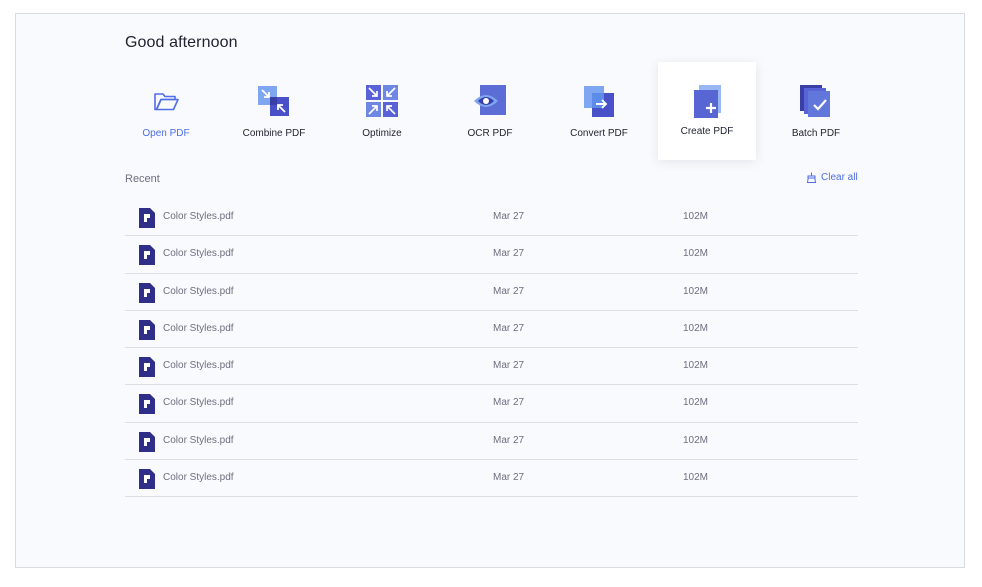 The width and height of the screenshot is (982, 587). I want to click on batch-pdf-button: Batch PDF, so click(816, 111).